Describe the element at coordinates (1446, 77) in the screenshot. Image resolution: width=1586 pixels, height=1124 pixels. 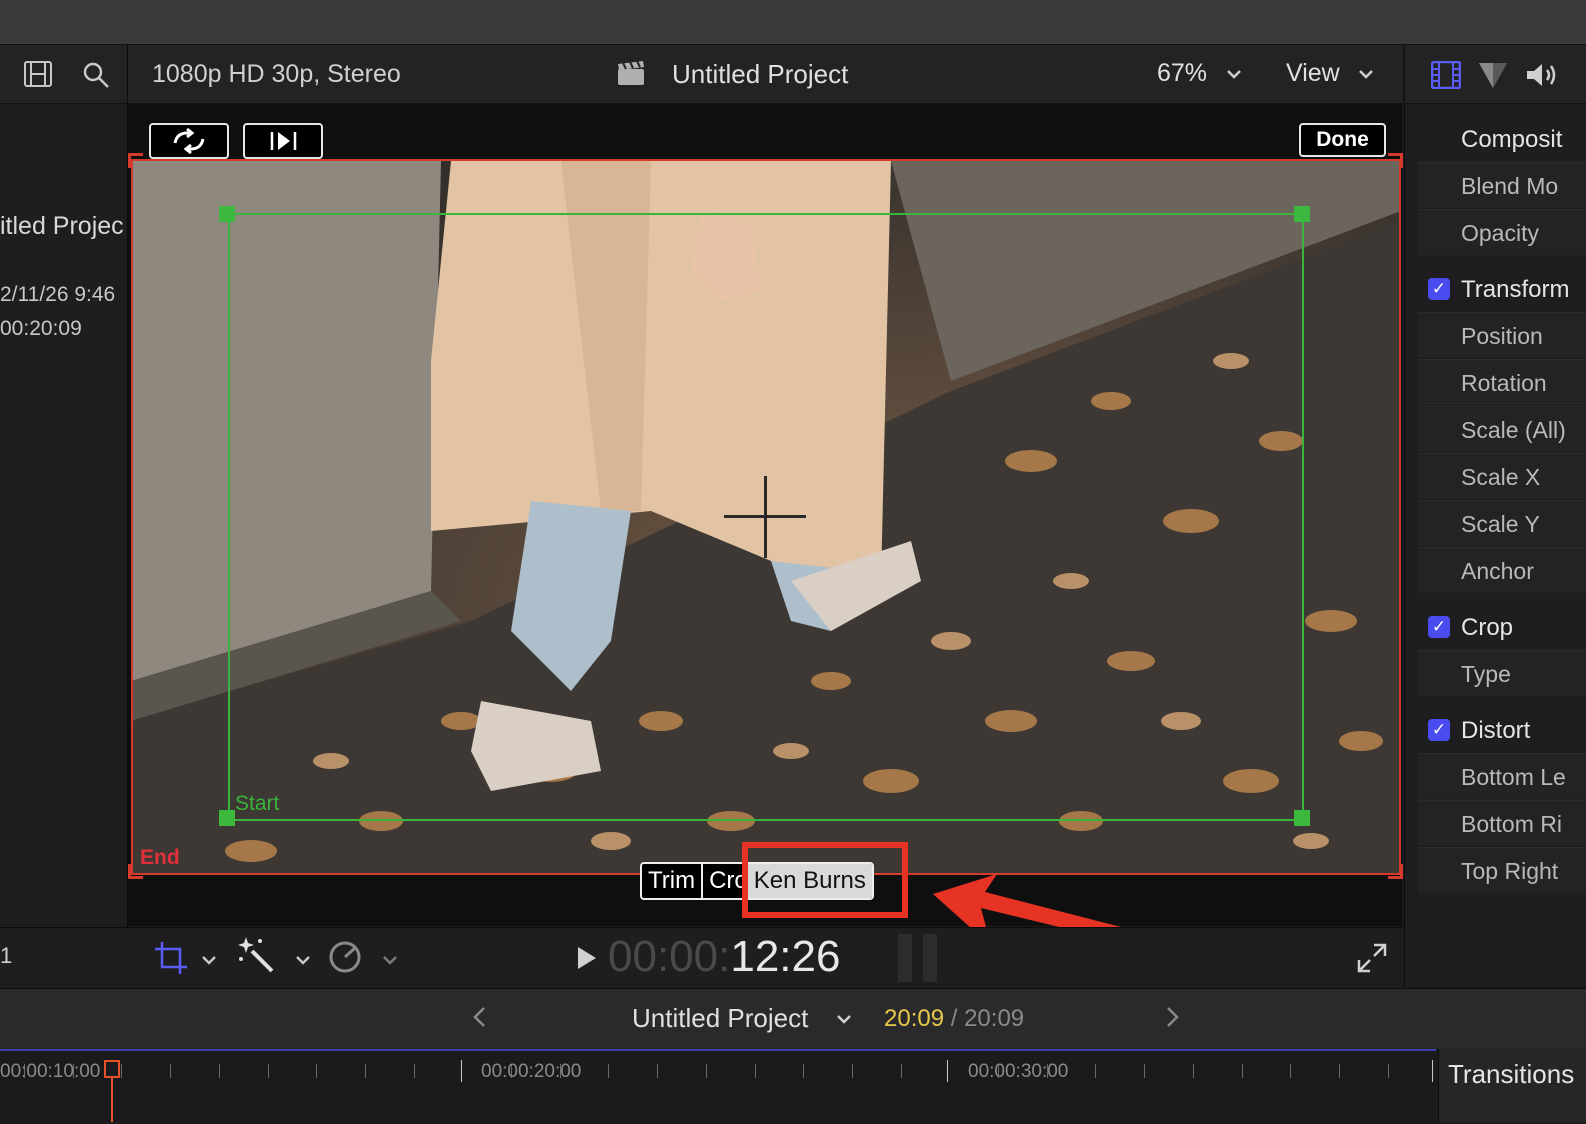
I see `video-inspector-icon` at that location.